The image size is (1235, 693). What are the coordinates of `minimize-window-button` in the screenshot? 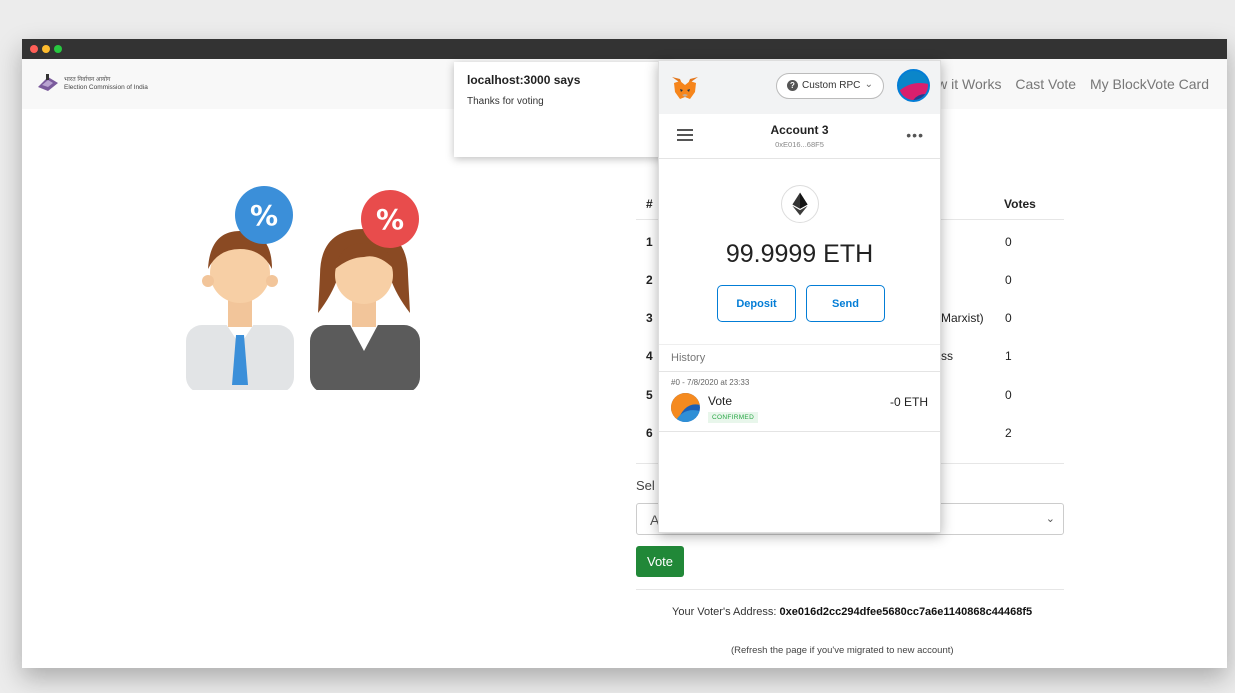 It's located at (46, 49).